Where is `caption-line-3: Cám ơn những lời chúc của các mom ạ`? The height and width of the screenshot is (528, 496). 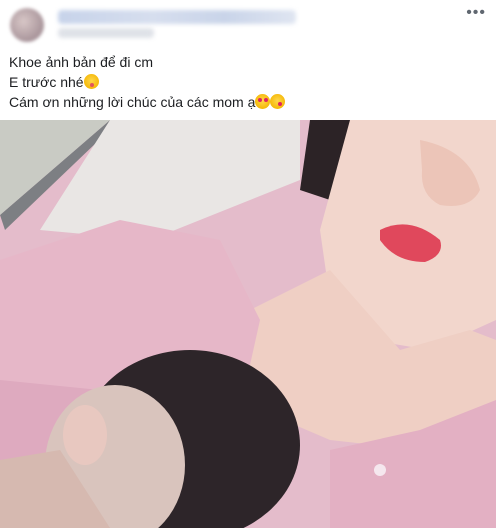
caption-line-3: Cám ơn những lời chúc của các mom ạ is located at coordinates (147, 102).